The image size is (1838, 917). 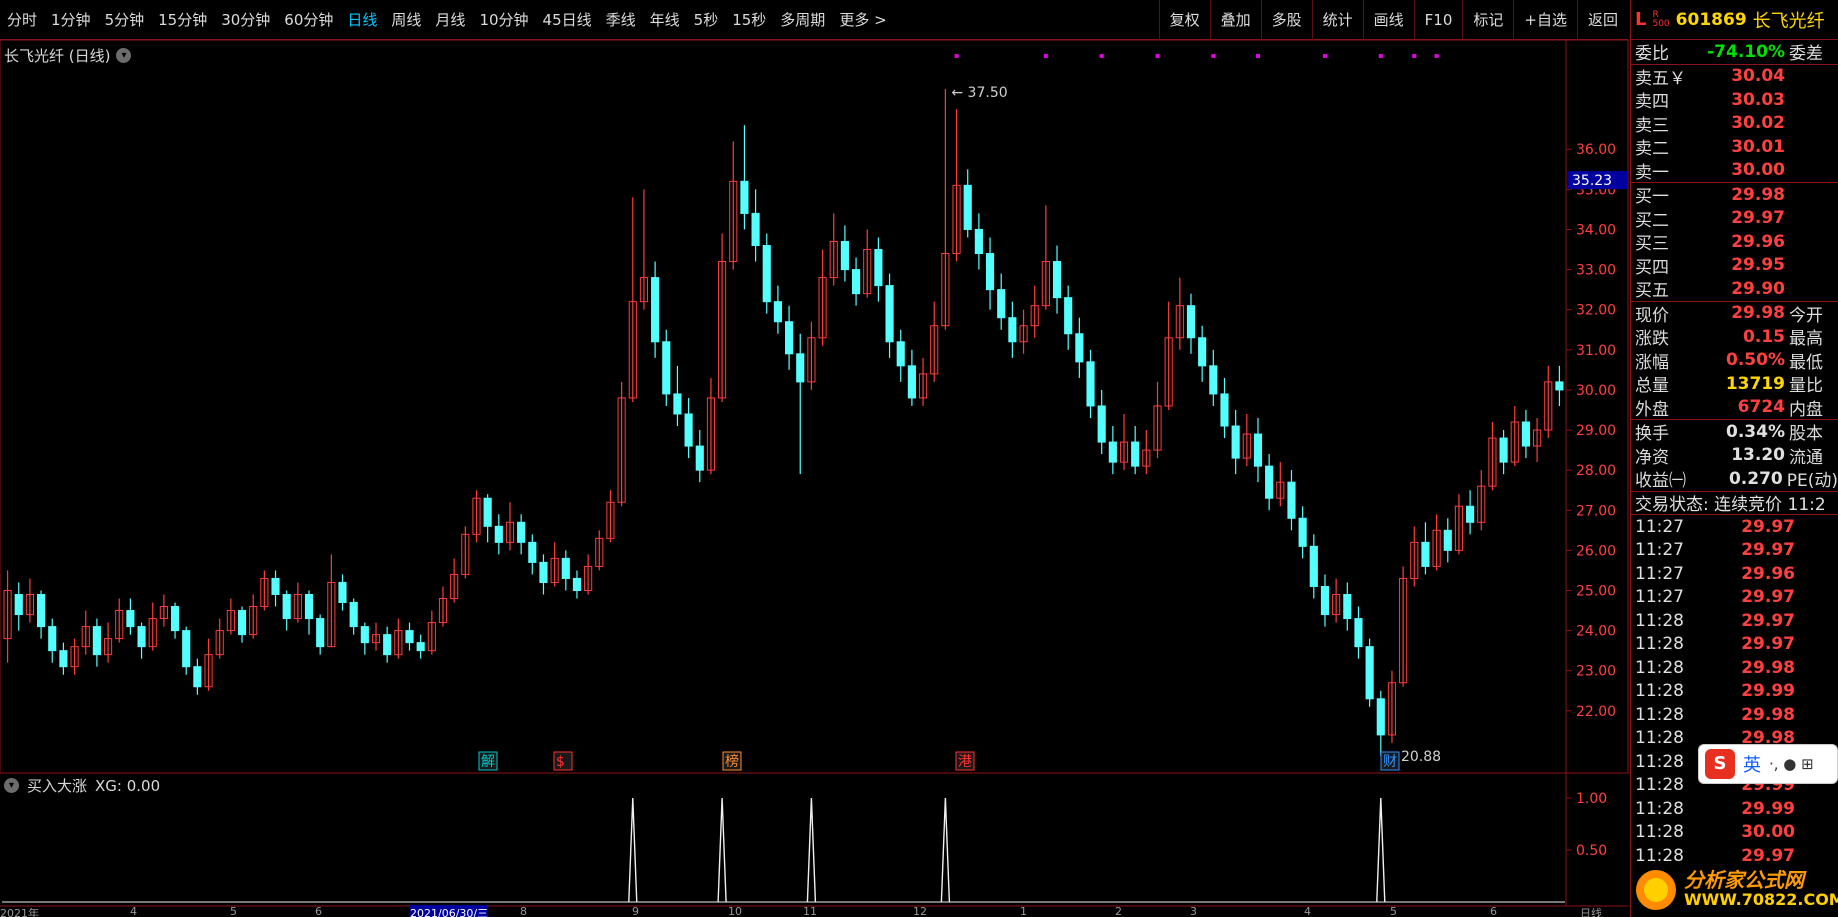 I want to click on date-label: 4, so click(x=1307, y=911).